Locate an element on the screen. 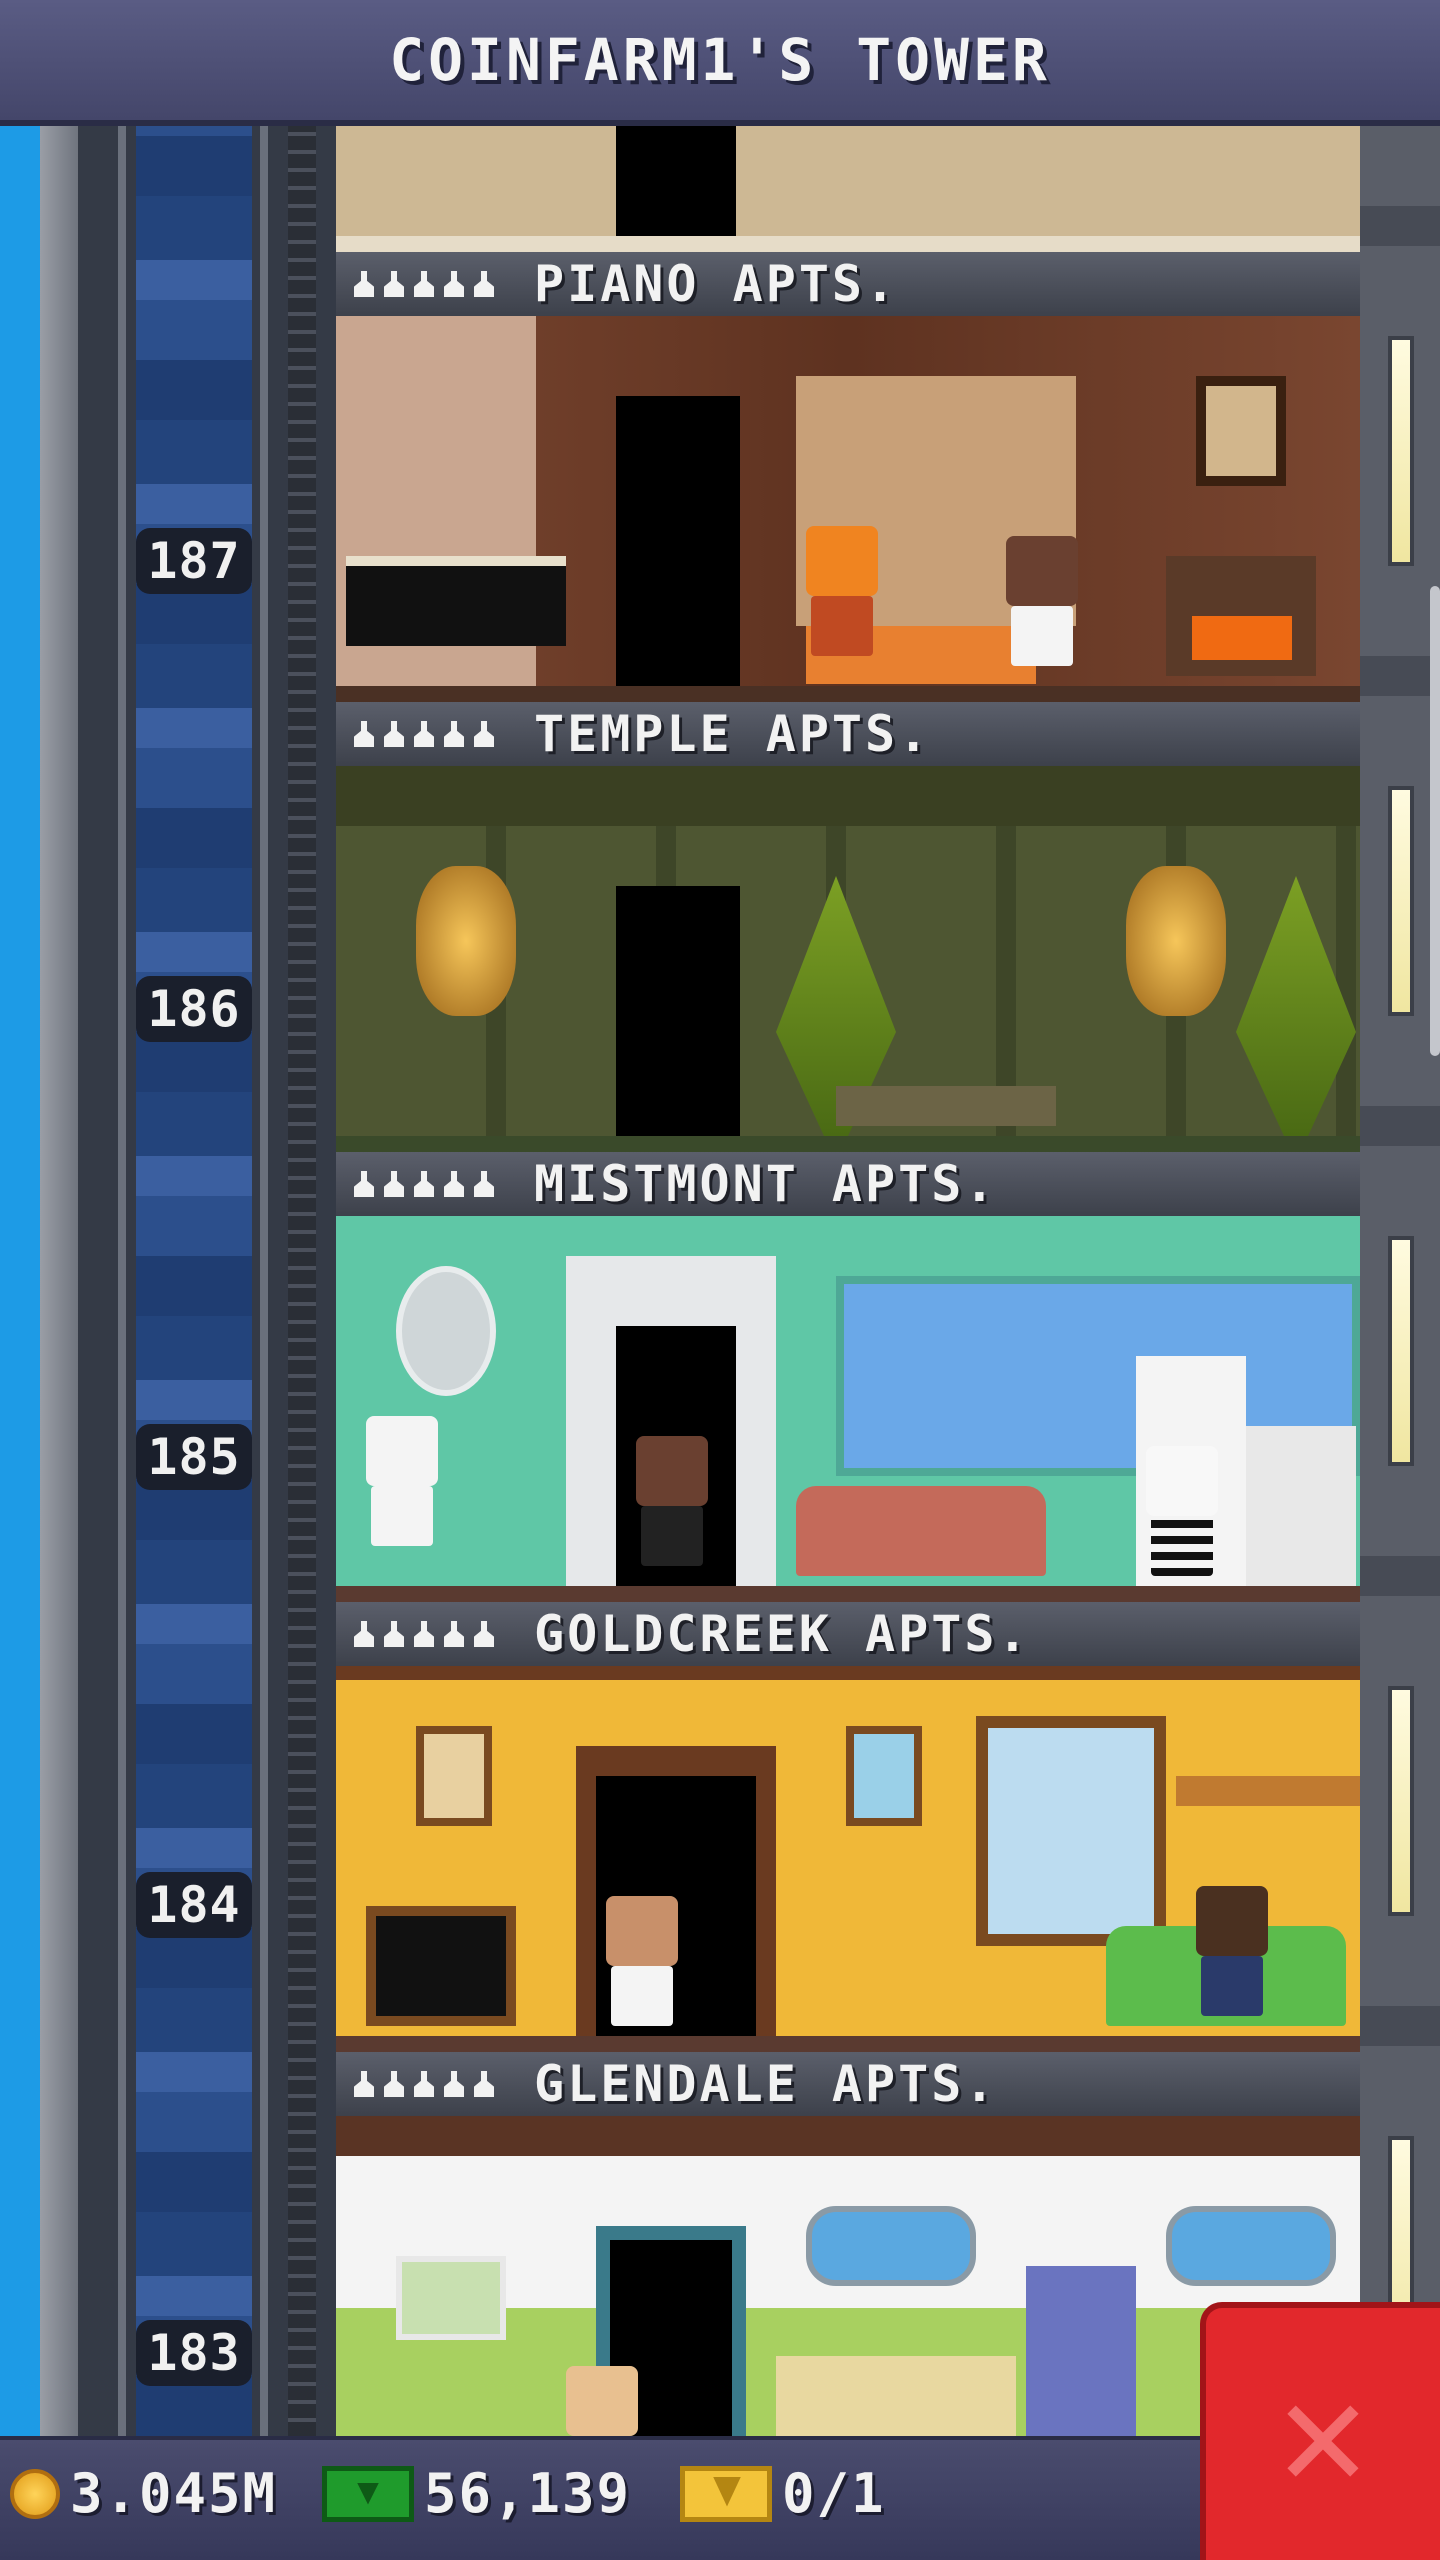 Image resolution: width=1440 pixels, height=2560 pixels. floor-name: GOLDCREEK APTS. is located at coordinates (782, 1634).